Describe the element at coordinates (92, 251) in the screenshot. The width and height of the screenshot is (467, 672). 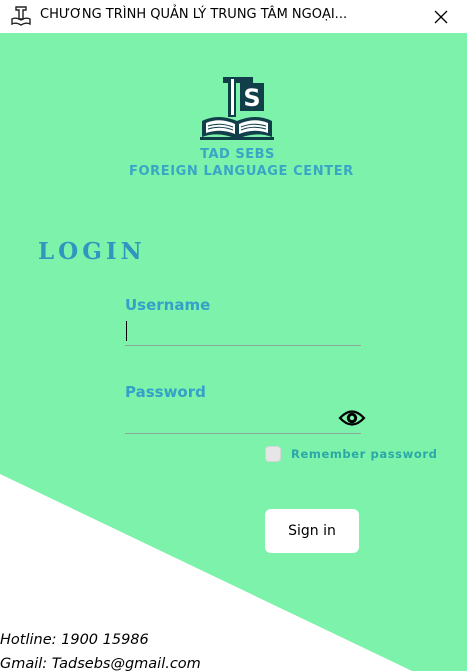
I see `login-title: LOGIN` at that location.